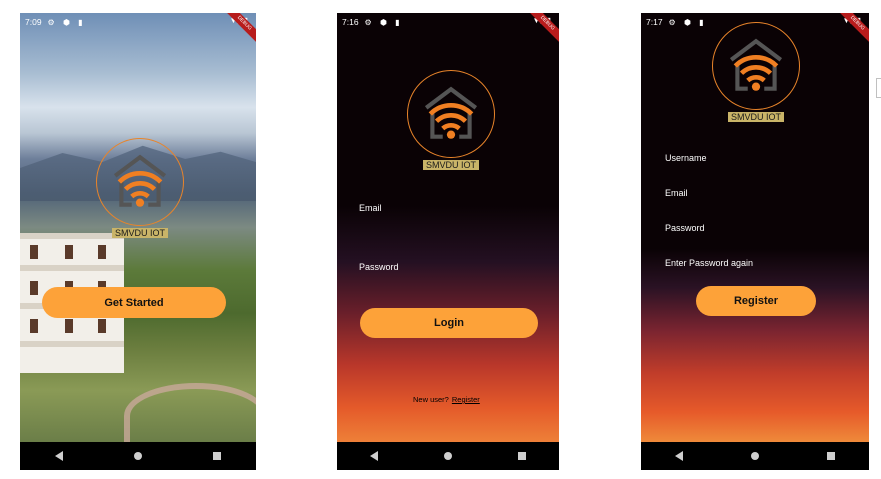 The width and height of the screenshot is (881, 479). What do you see at coordinates (466, 399) in the screenshot?
I see `register-link: Register` at bounding box center [466, 399].